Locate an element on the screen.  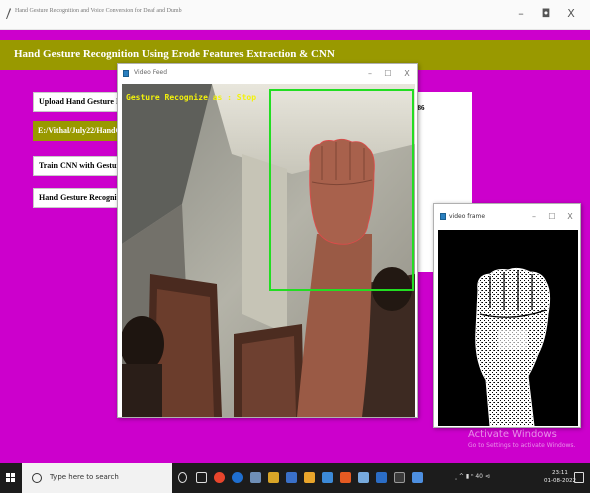
terminal-icon is located at coordinates (399, 477).